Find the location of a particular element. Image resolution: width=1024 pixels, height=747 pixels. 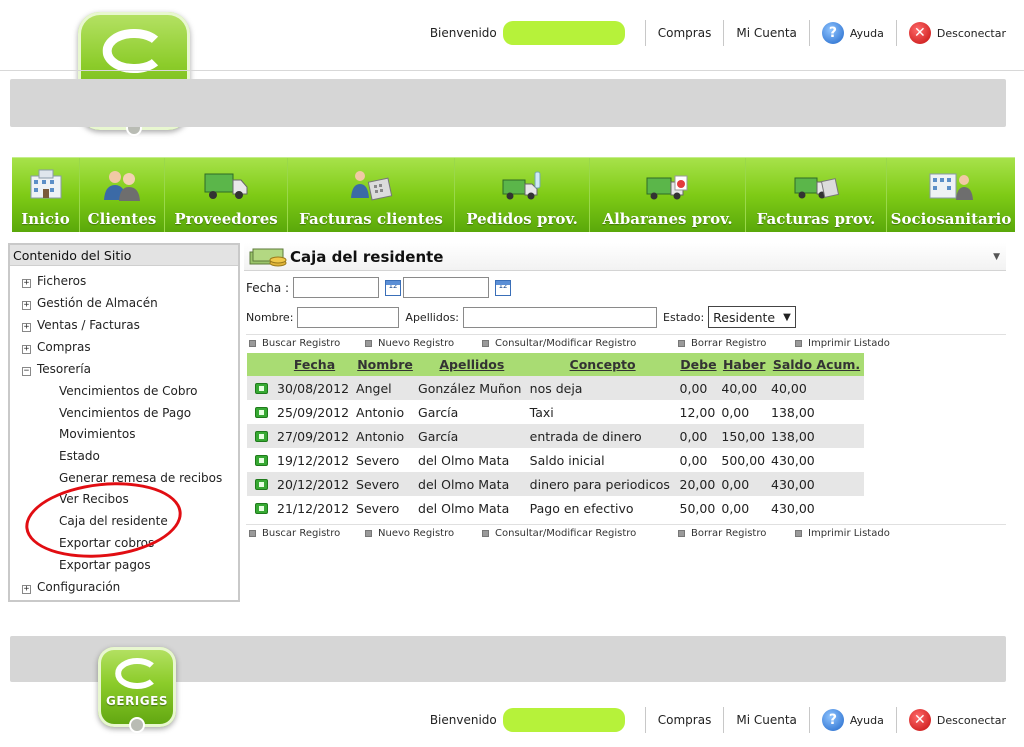

nav-item-pedidos-prov: Pedidos prov. is located at coordinates (522, 195).